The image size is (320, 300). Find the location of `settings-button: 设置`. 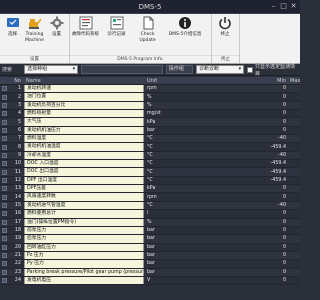

settings-button: 设置 is located at coordinates (56, 27).